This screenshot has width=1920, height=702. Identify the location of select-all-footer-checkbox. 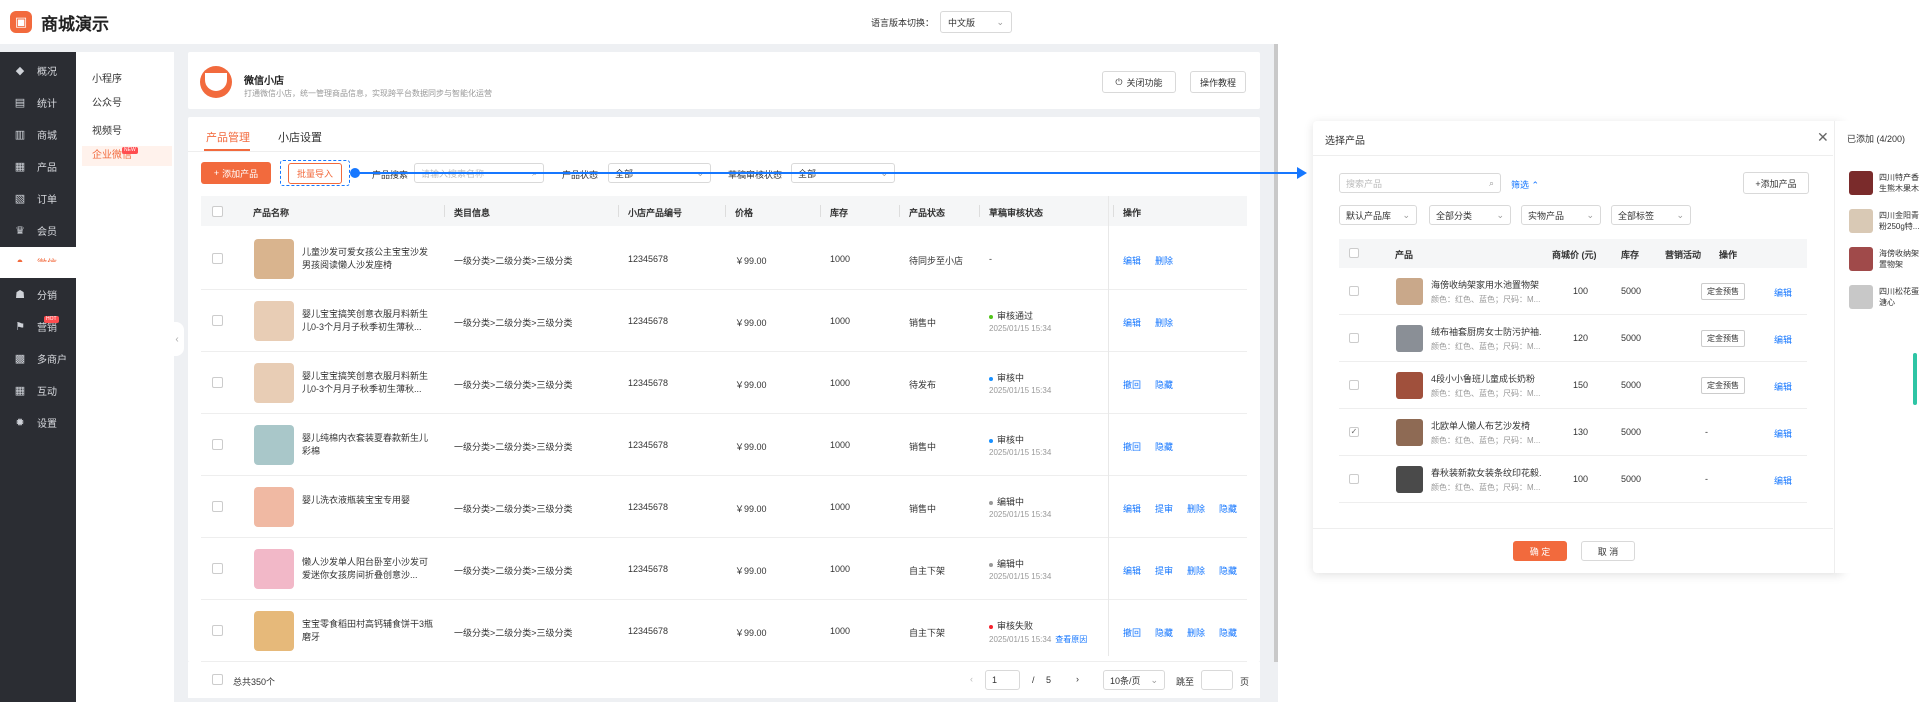
(217, 679).